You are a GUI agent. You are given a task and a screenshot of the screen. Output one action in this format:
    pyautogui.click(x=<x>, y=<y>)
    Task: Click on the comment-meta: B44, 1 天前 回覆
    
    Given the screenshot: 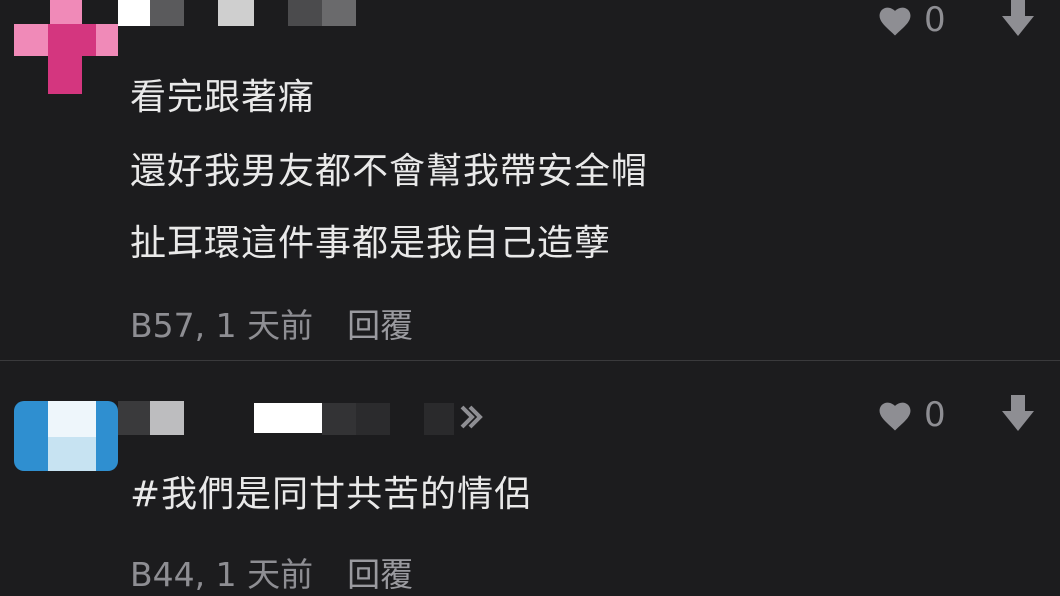 What is the action you would take?
    pyautogui.click(x=271, y=575)
    